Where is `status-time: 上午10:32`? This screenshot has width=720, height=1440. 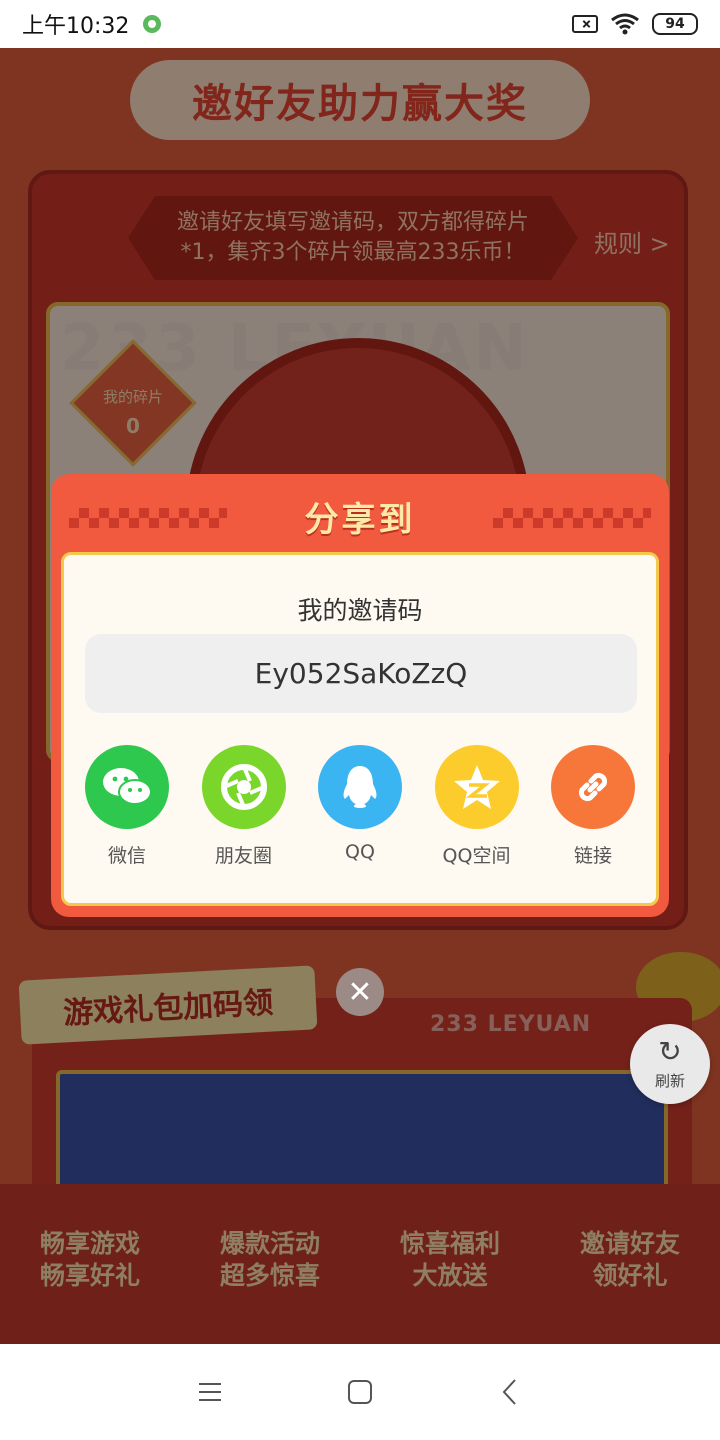
status-time: 上午10:32 is located at coordinates (76, 26).